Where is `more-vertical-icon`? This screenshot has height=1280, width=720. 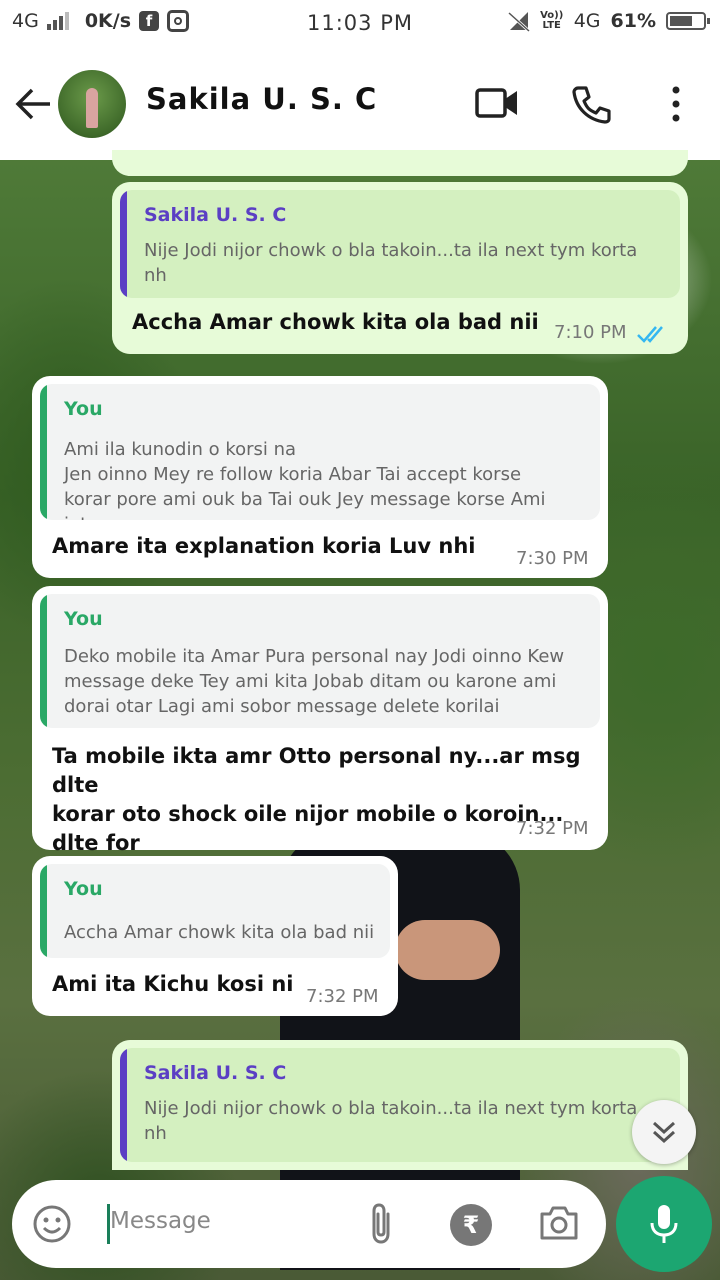 more-vertical-icon is located at coordinates (676, 104).